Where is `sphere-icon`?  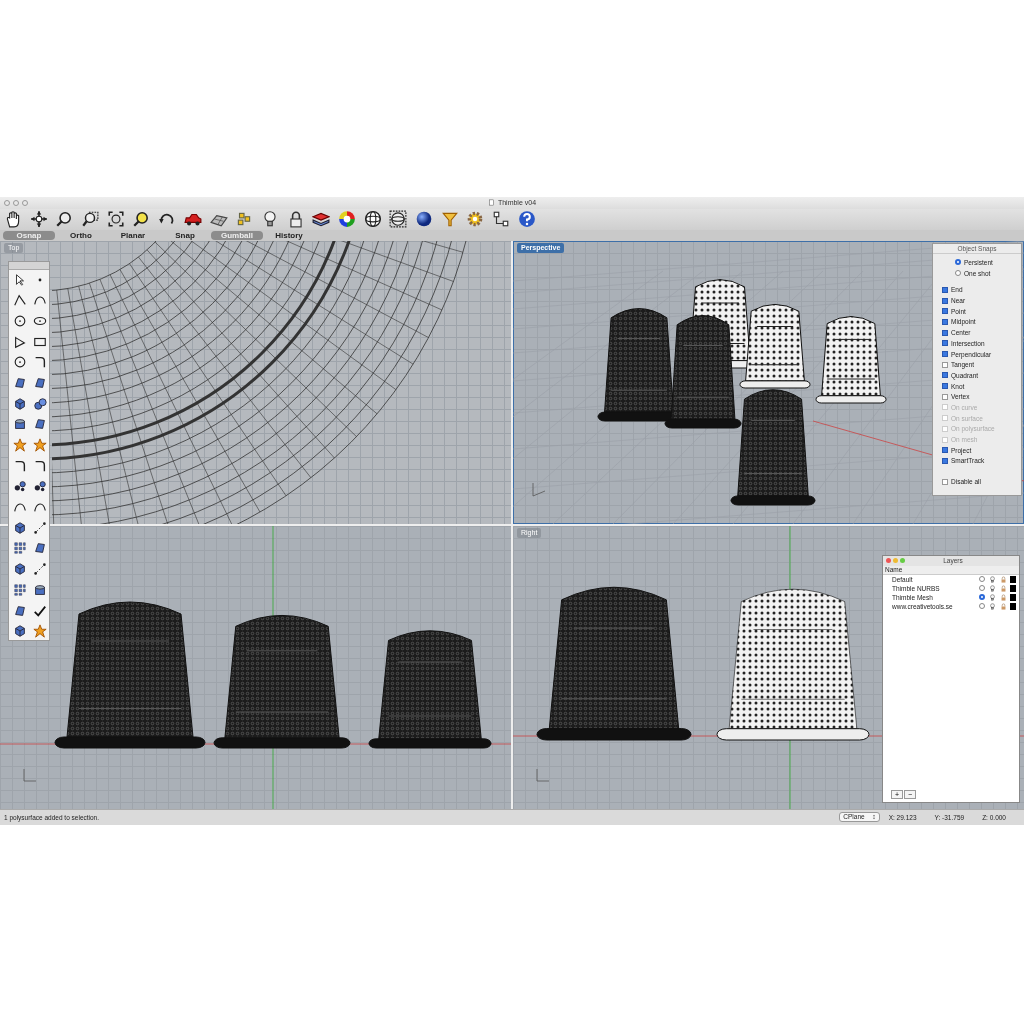
sphere-icon is located at coordinates (424, 219).